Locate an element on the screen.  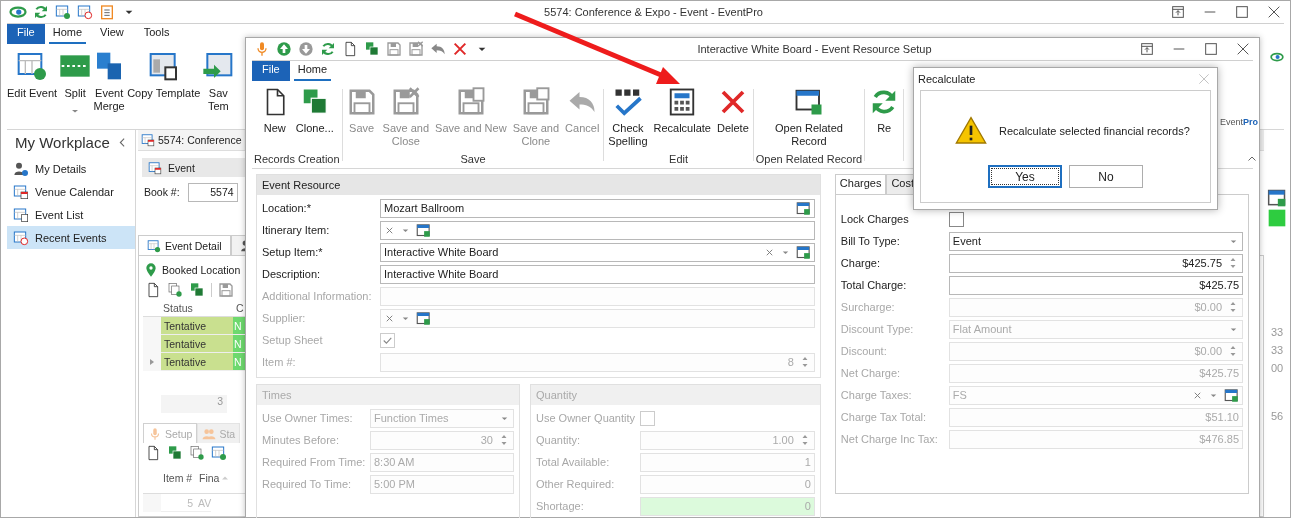
ribbon-button: Re is located at coordinates (884, 111).